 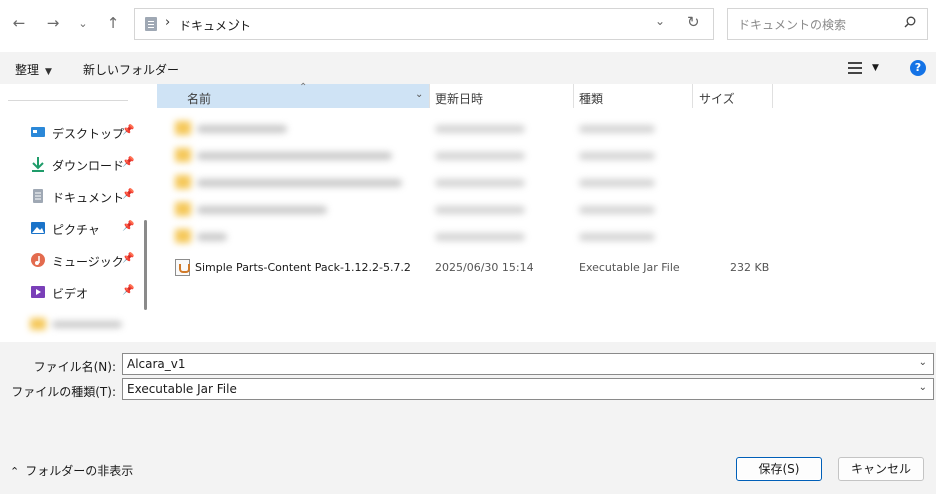 What do you see at coordinates (85, 260) in the screenshot?
I see `nav-item-music: ミュージック 📌` at bounding box center [85, 260].